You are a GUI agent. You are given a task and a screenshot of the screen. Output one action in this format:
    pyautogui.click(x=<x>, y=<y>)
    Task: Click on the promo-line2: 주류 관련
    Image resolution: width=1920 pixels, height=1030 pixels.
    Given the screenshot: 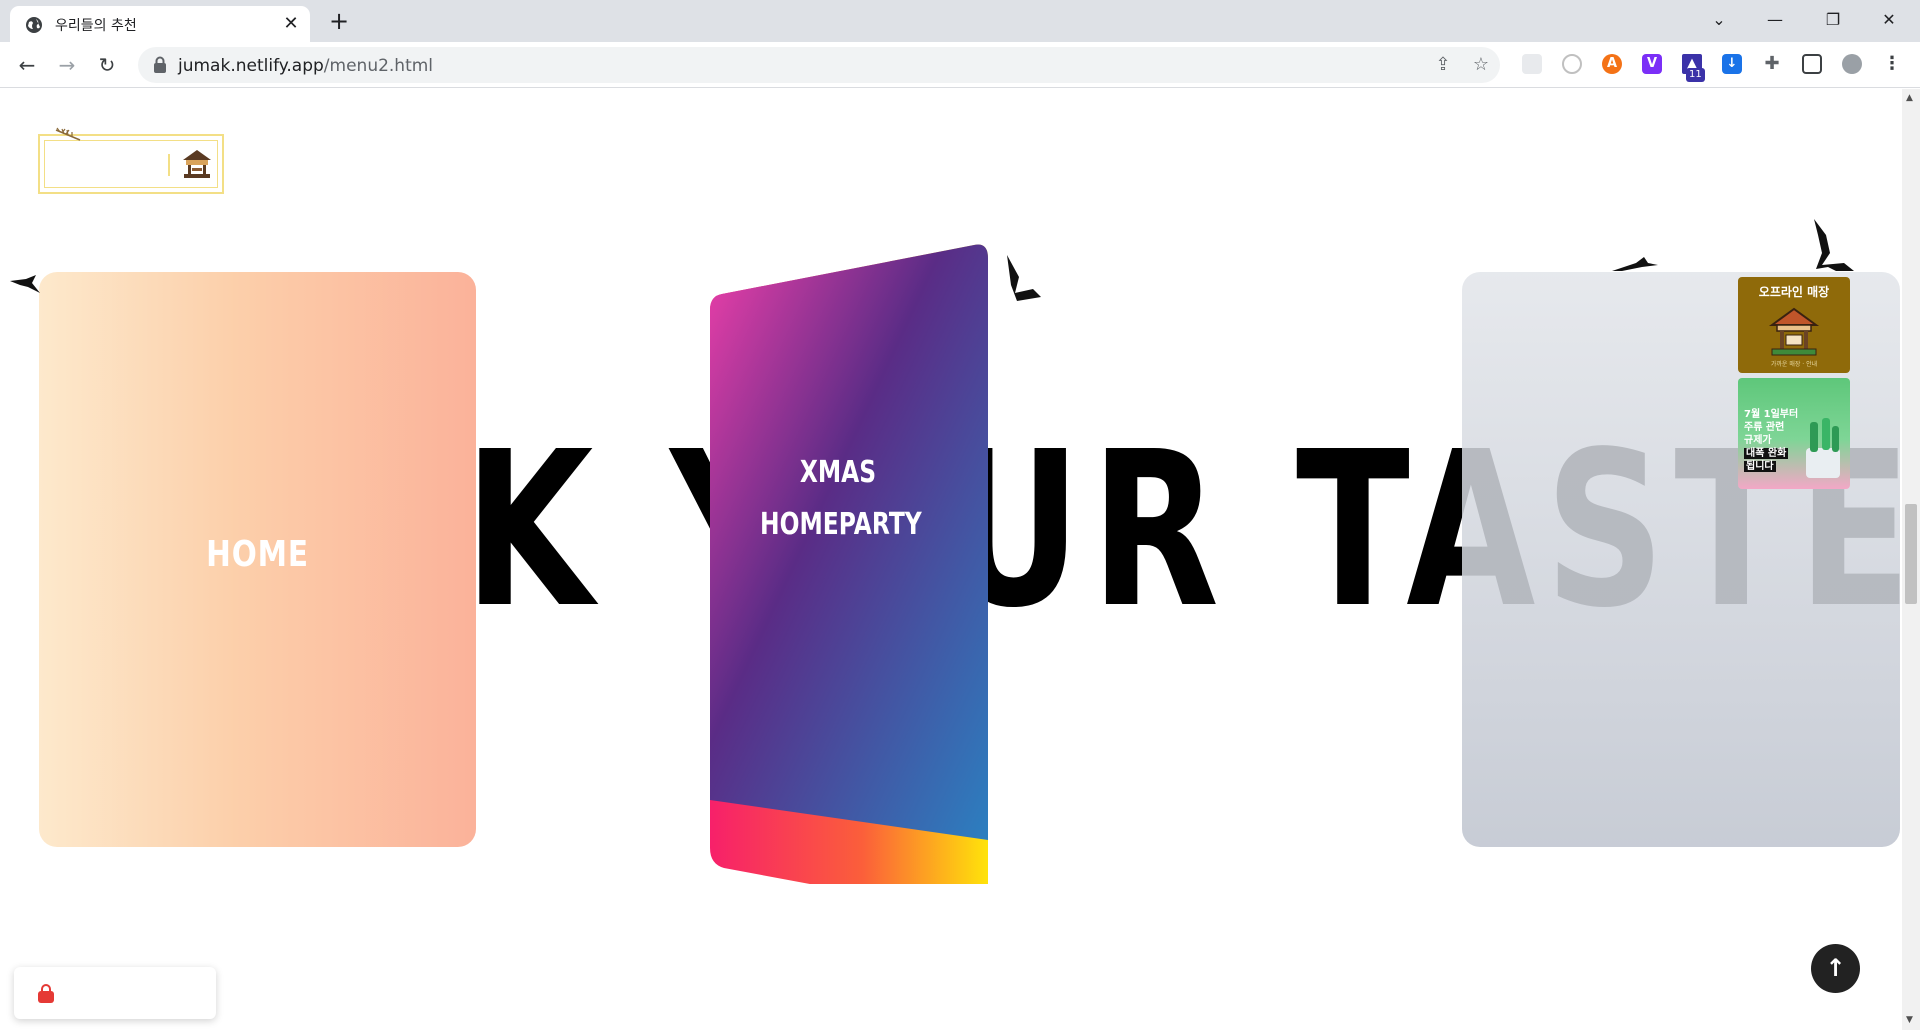 What is the action you would take?
    pyautogui.click(x=1764, y=427)
    